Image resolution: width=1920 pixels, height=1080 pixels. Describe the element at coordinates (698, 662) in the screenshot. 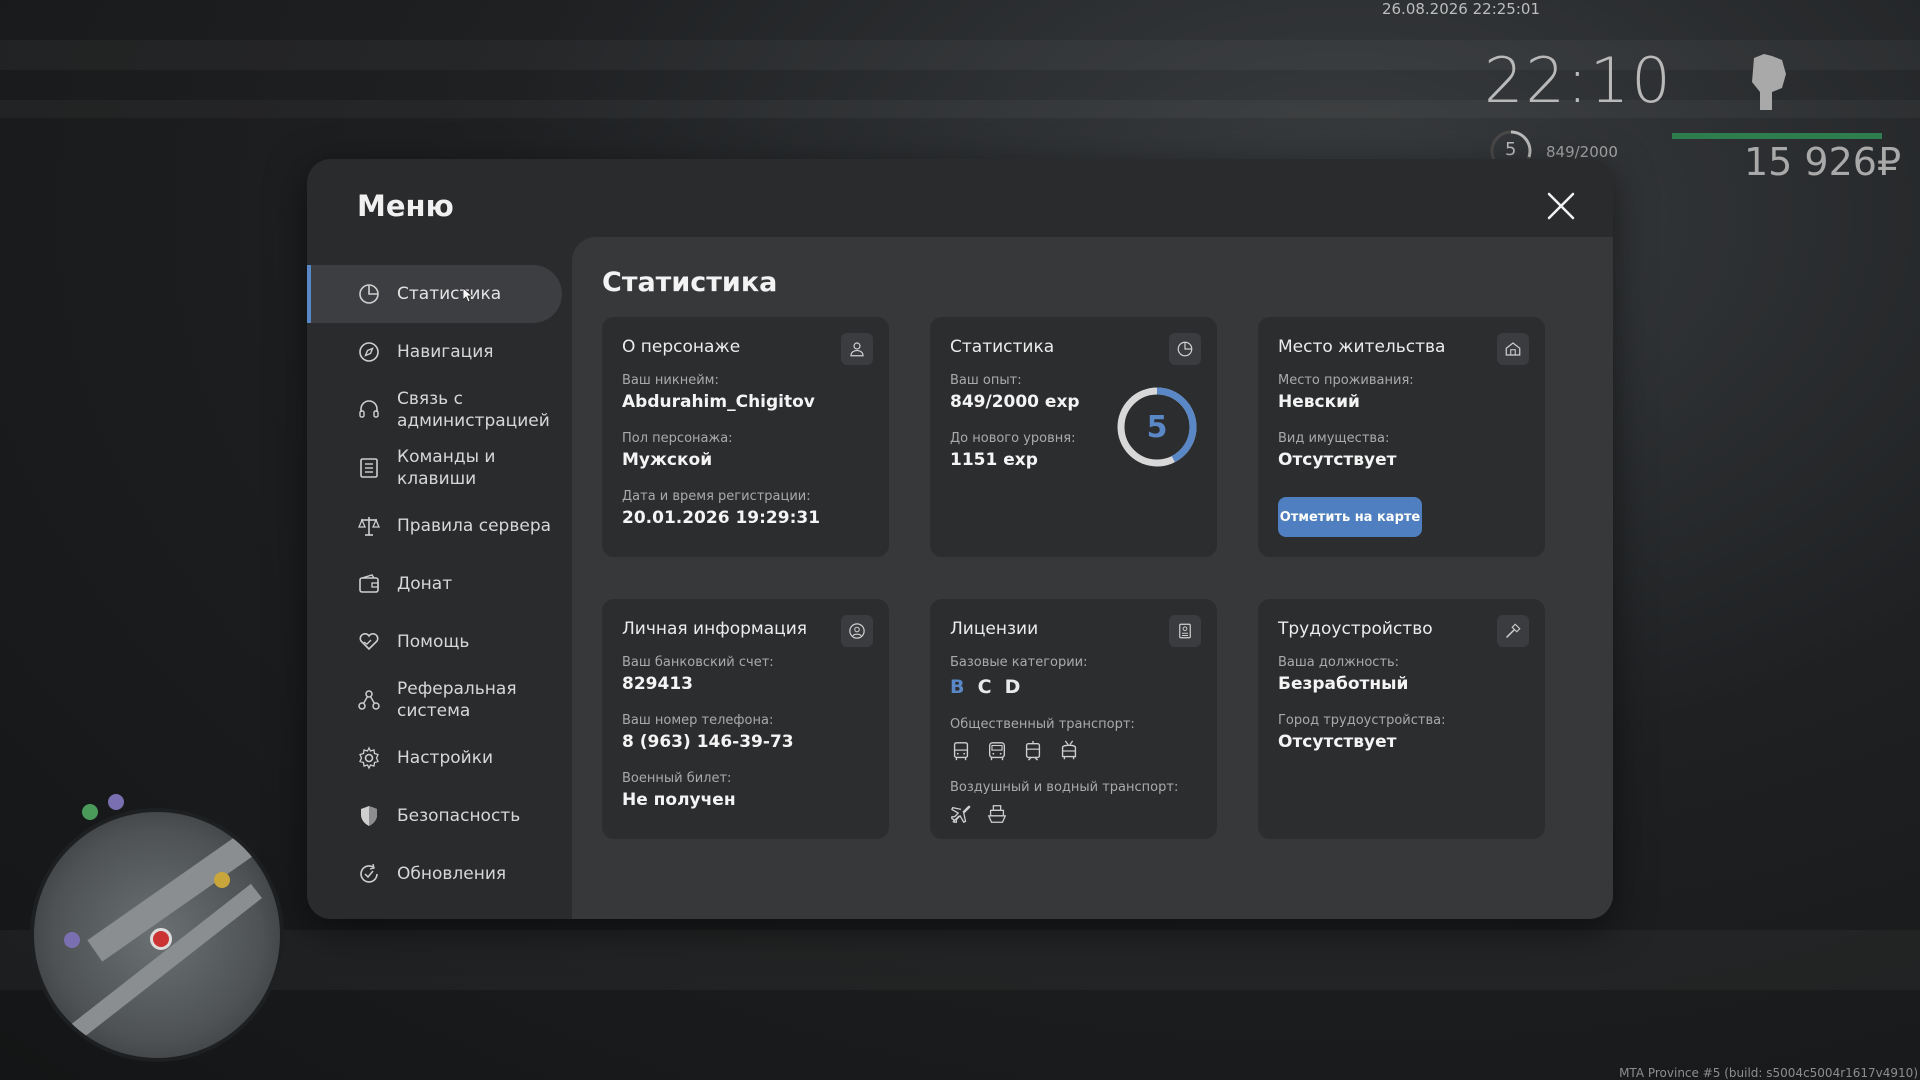

I see `field-label: Ваш банковский счет:` at that location.